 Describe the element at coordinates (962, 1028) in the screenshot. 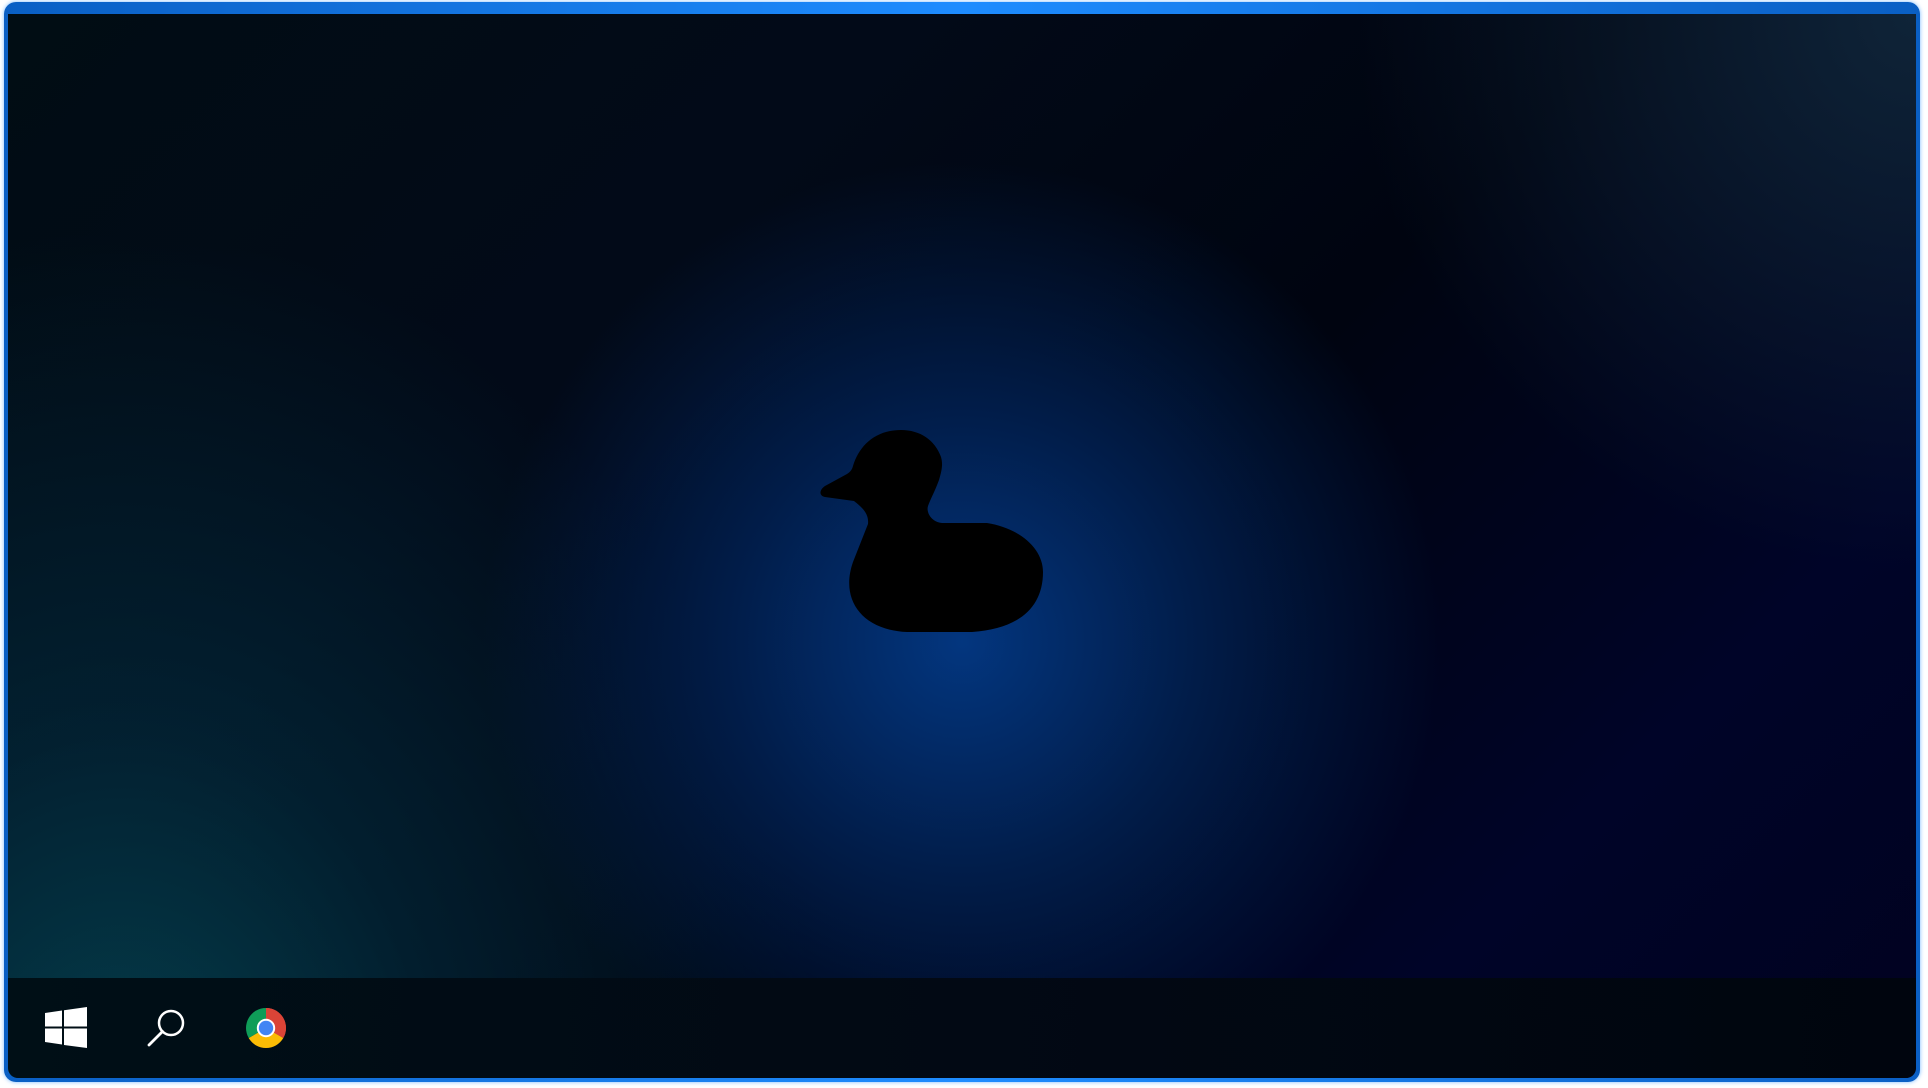

I see `taskbar` at that location.